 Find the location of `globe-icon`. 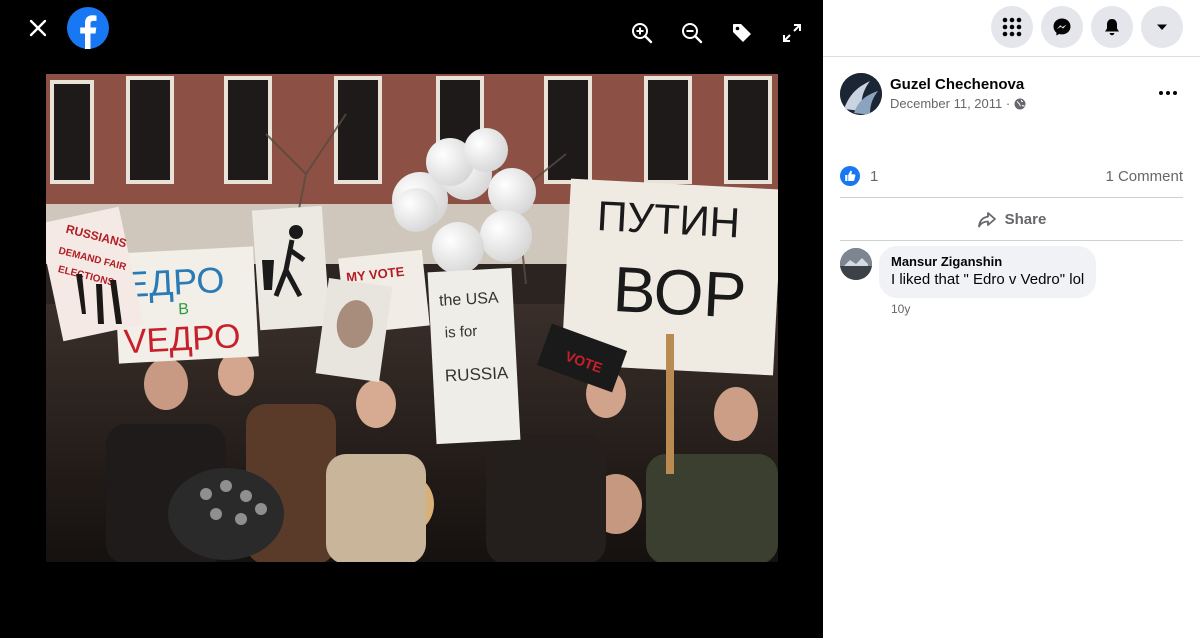

globe-icon is located at coordinates (1020, 104).